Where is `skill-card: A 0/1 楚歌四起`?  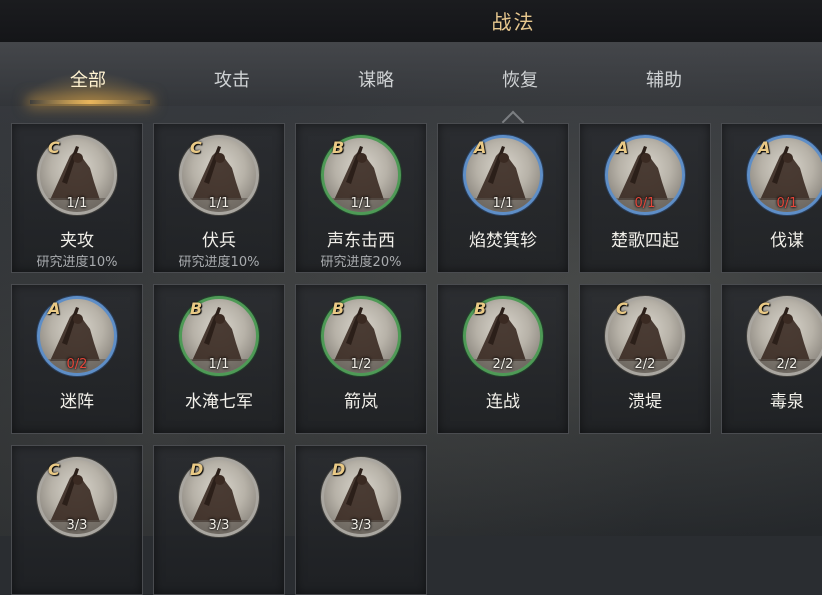 skill-card: A 0/1 楚歌四起 is located at coordinates (645, 198).